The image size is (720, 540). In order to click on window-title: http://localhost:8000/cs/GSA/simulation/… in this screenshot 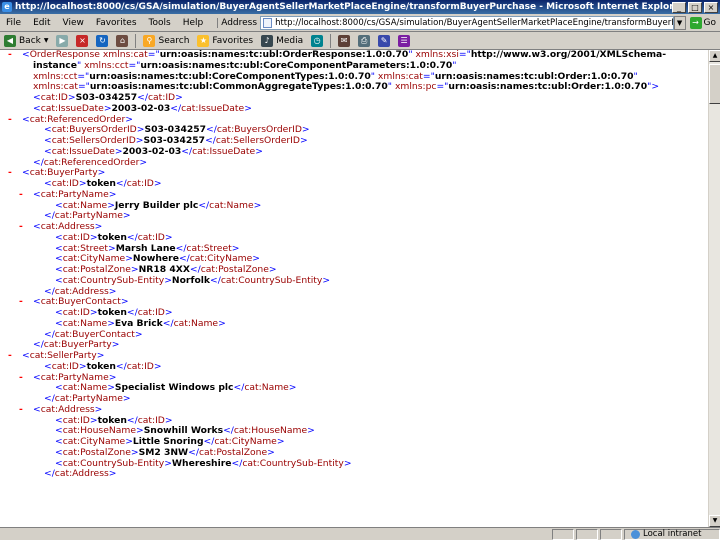, I will do `click(343, 7)`.